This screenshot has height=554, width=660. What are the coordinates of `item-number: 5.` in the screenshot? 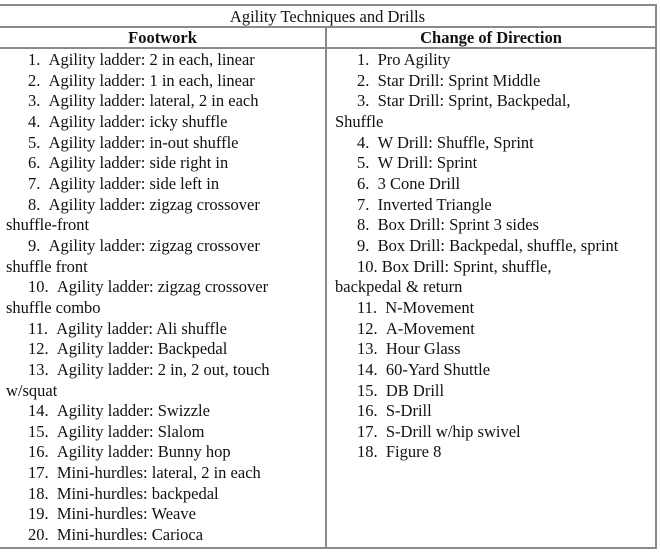 It's located at (363, 163).